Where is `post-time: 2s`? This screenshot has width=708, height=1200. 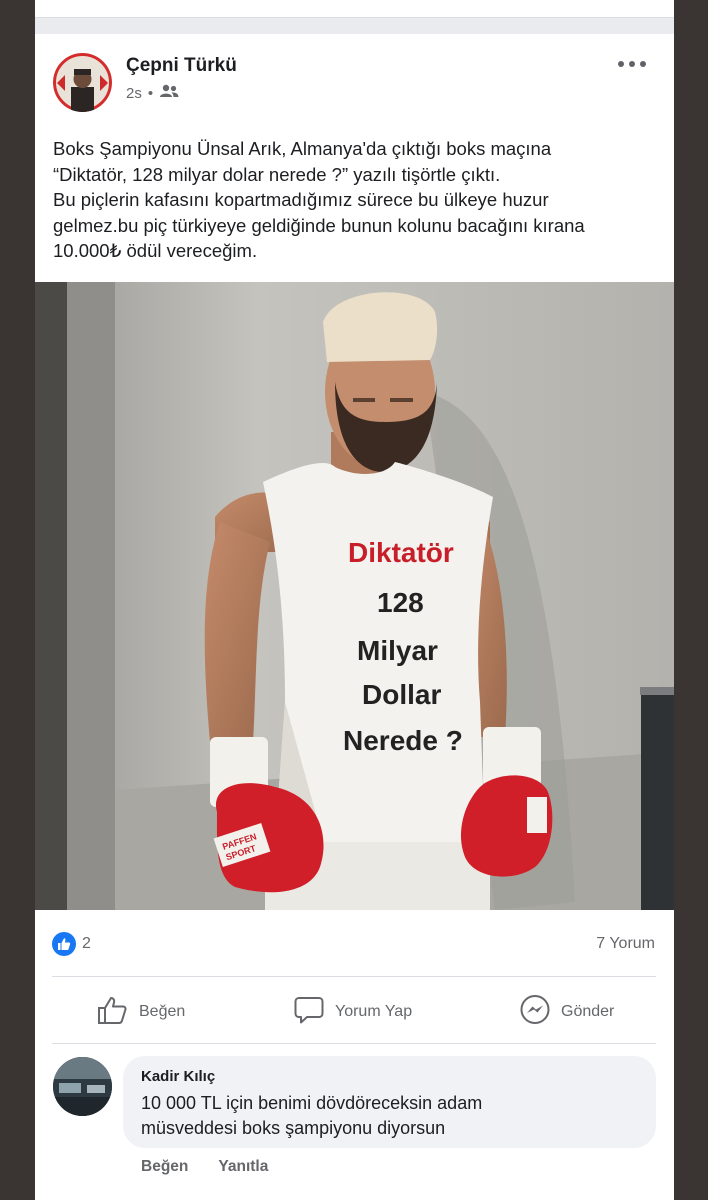 post-time: 2s is located at coordinates (134, 93).